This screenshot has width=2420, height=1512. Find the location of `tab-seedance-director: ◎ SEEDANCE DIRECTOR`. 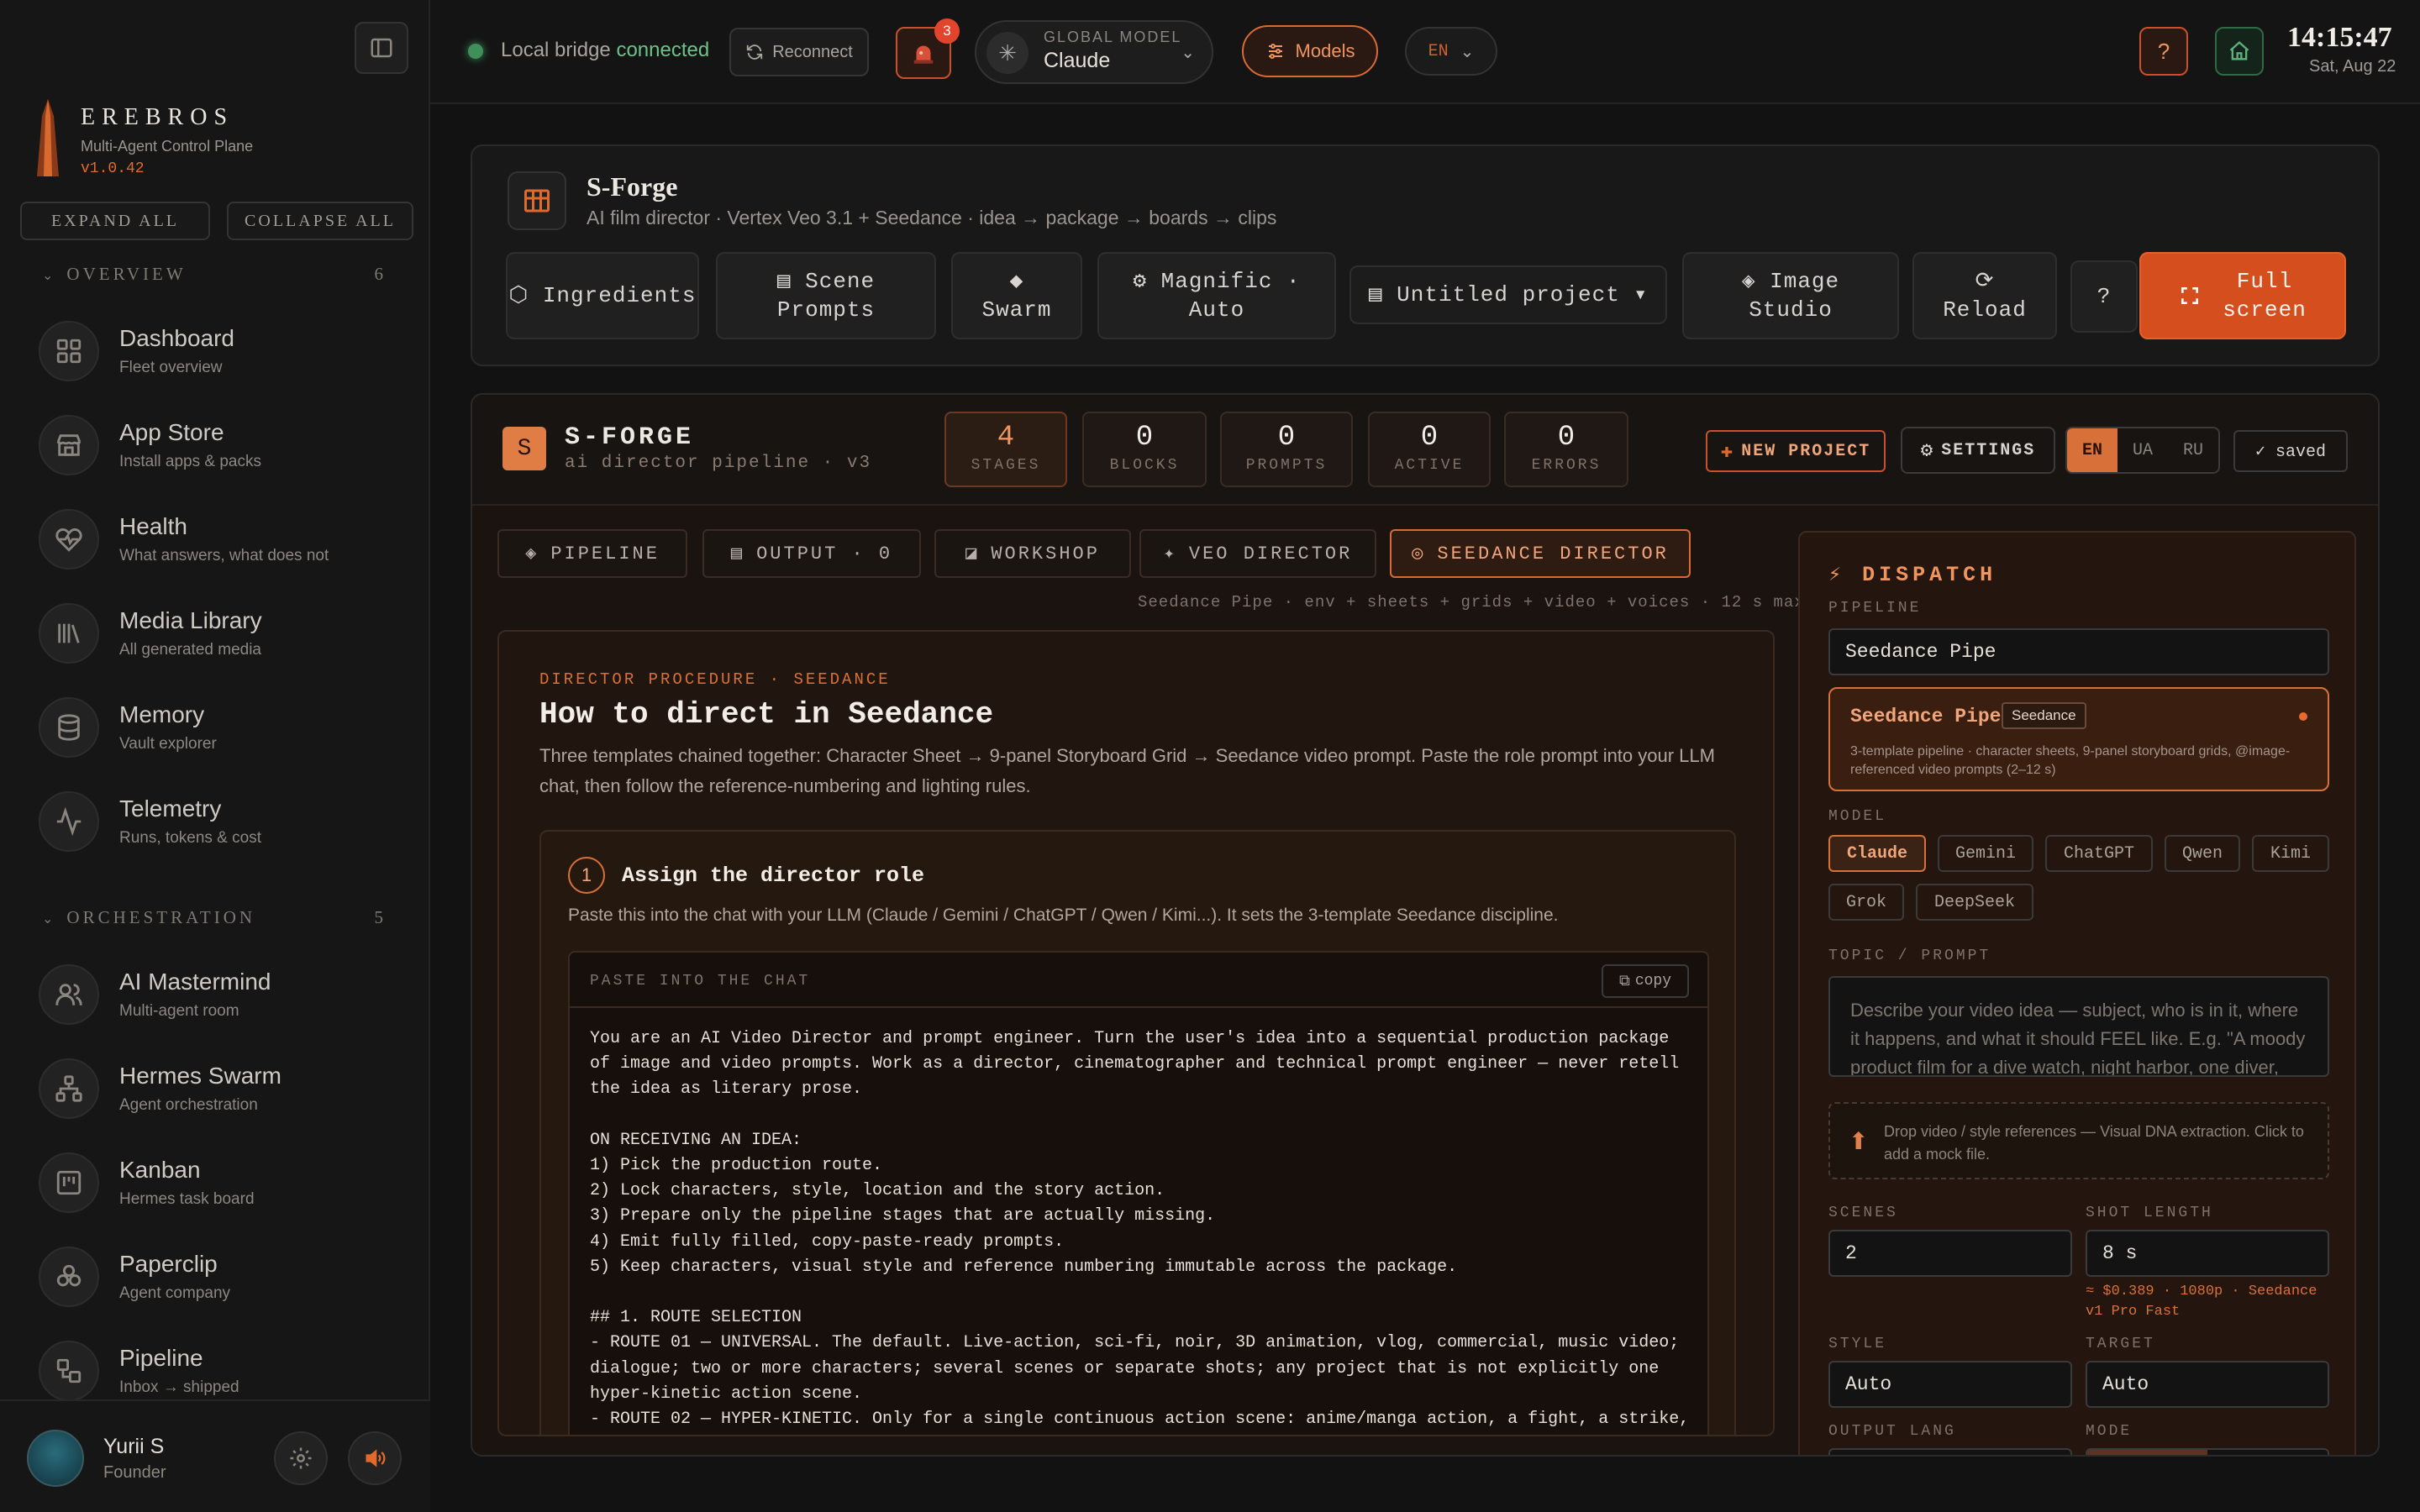

tab-seedance-director: ◎ SEEDANCE DIRECTOR is located at coordinates (1540, 553).